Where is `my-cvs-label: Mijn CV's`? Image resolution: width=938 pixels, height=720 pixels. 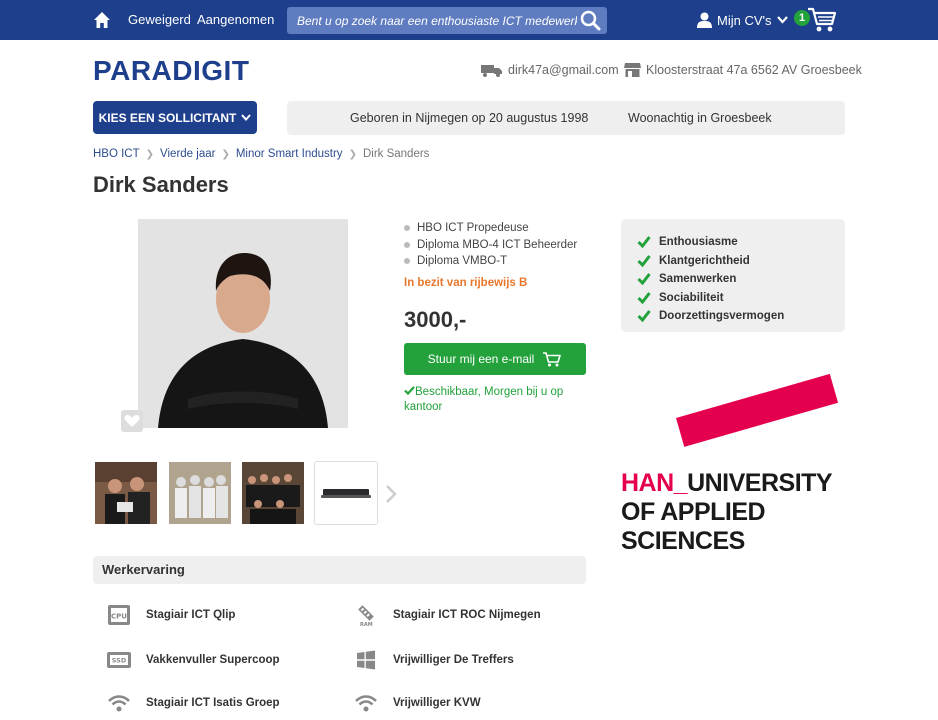 my-cvs-label: Mijn CV's is located at coordinates (744, 20).